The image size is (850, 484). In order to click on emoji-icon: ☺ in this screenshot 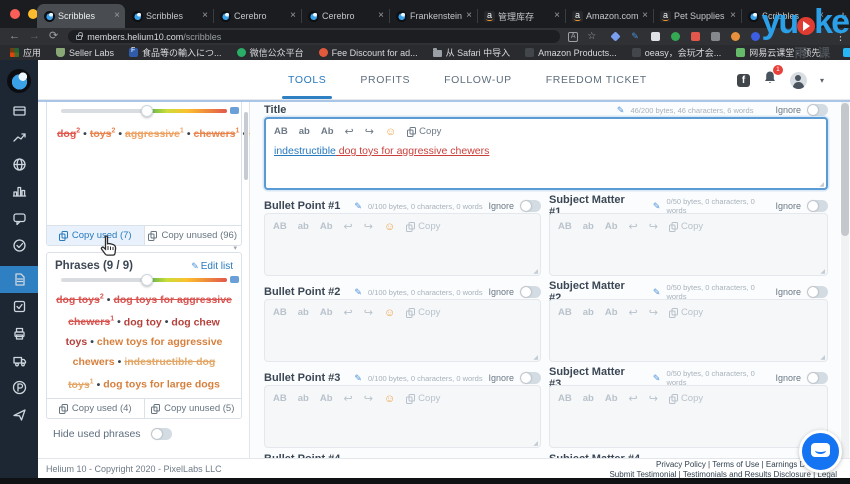, I will do `click(390, 132)`.